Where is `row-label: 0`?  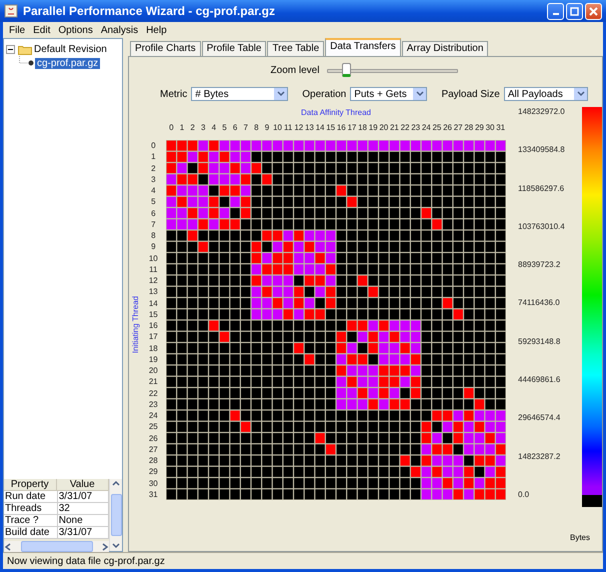 row-label: 0 is located at coordinates (153, 146).